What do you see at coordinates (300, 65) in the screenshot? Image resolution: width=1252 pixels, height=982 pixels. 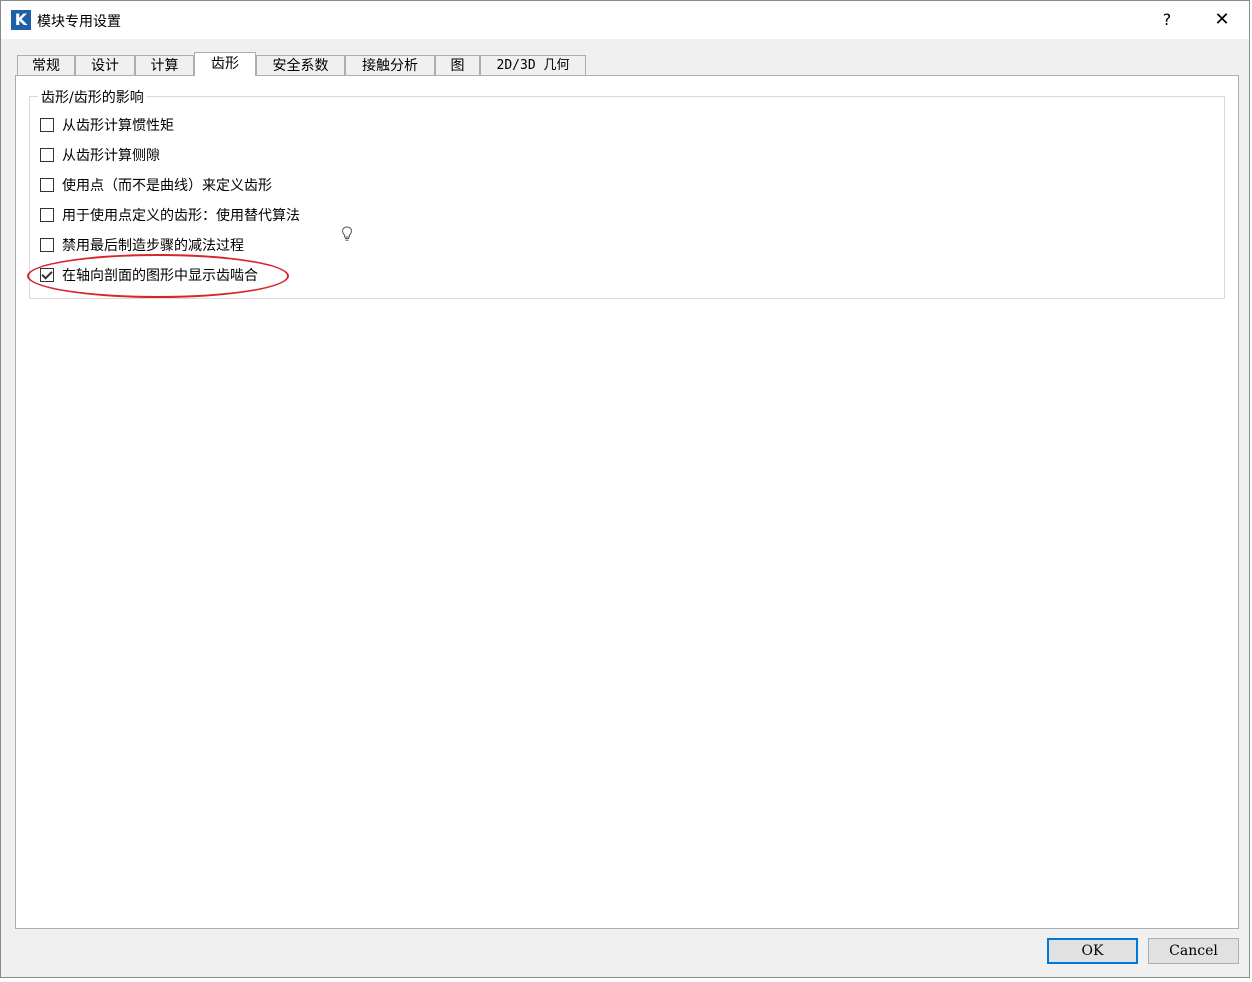 I see `tab-safety-factors: 安全系数` at bounding box center [300, 65].